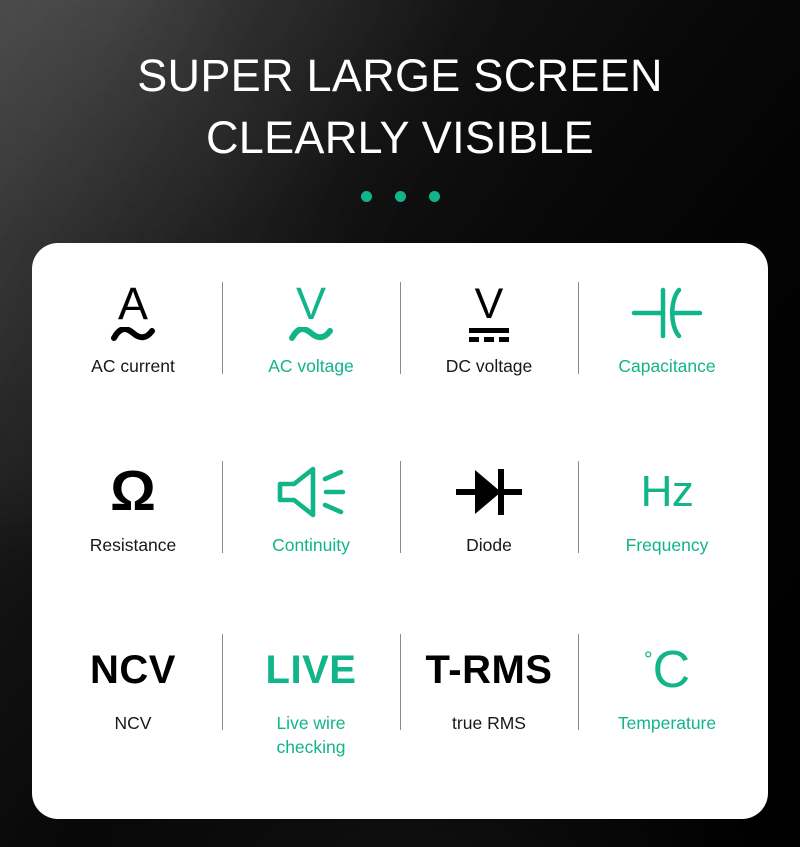 The width and height of the screenshot is (800, 847). What do you see at coordinates (133, 354) in the screenshot?
I see `feature-ac-current: A AC current` at bounding box center [133, 354].